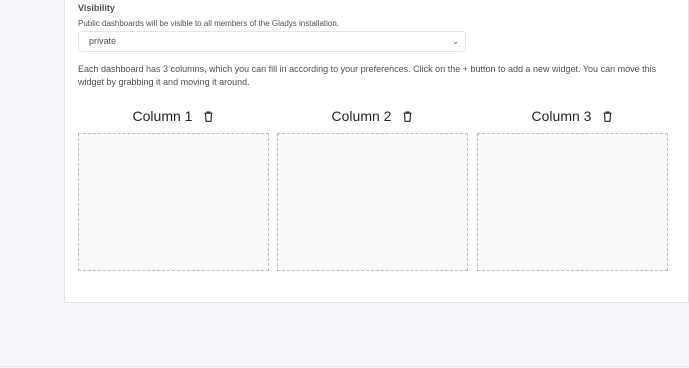 This screenshot has width=689, height=368. Describe the element at coordinates (361, 116) in the screenshot. I see `column-title-2: Column 2` at that location.